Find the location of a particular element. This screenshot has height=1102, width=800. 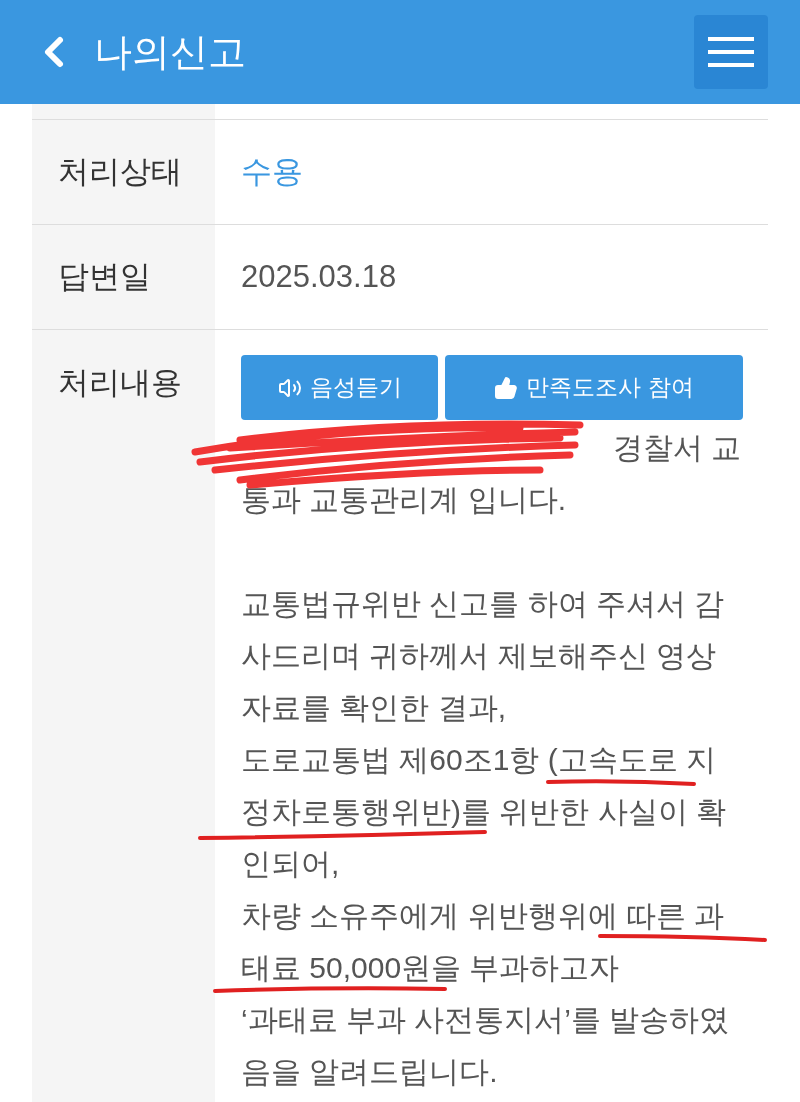

row-label-cell: 답변일 is located at coordinates (123, 277).